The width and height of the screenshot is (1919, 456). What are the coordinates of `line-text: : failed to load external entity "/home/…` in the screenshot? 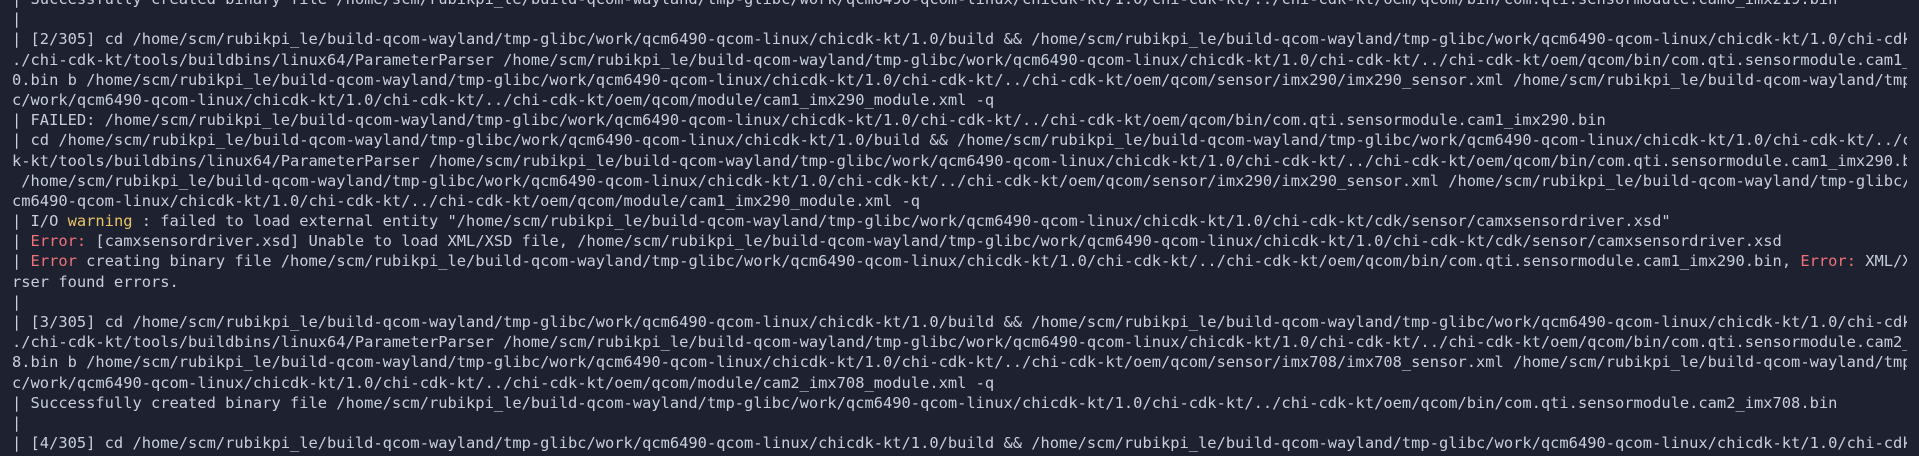 It's located at (901, 221).